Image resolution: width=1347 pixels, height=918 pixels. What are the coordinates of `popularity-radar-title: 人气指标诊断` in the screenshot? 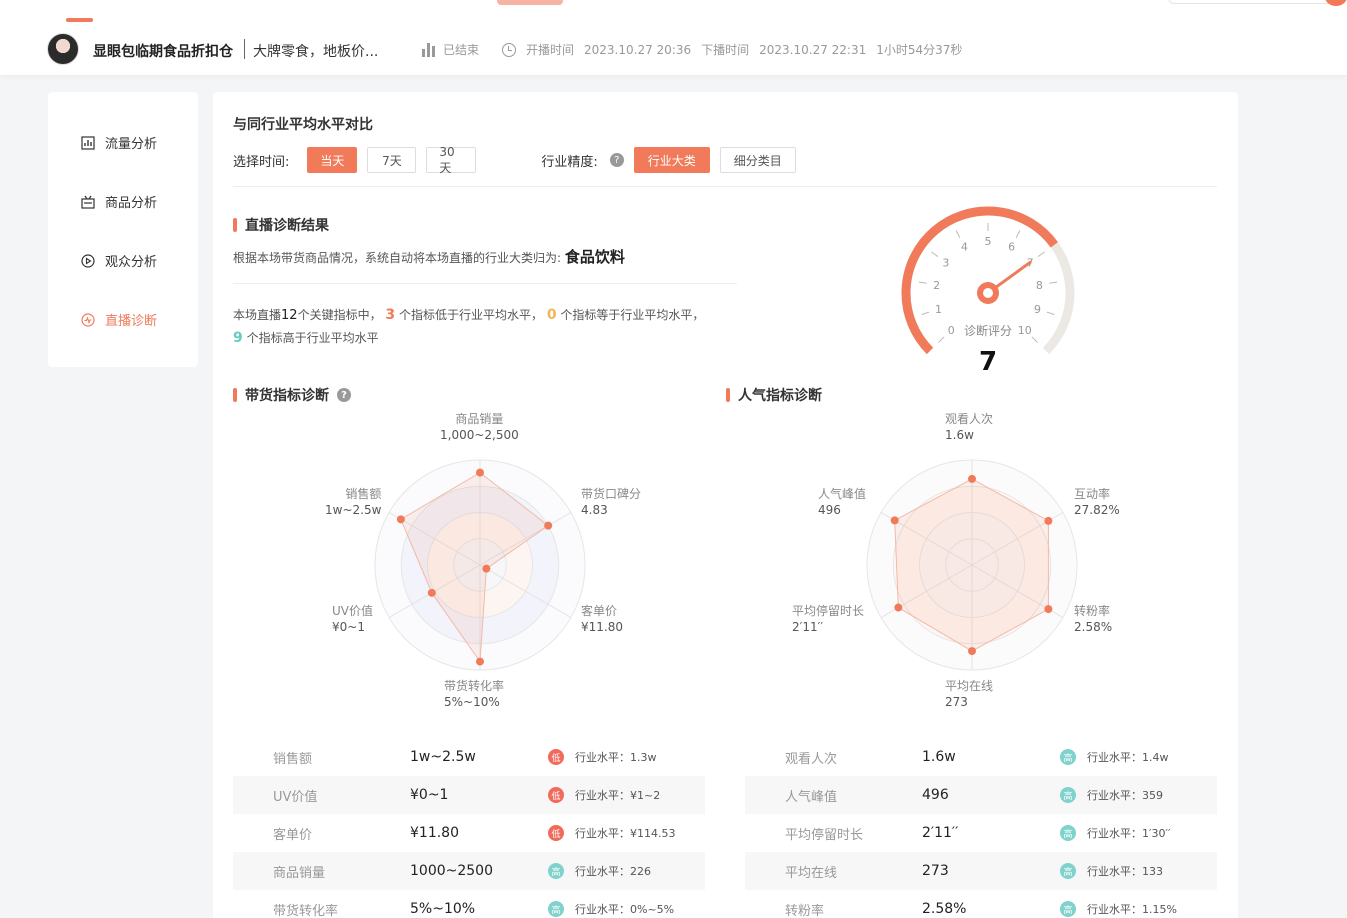 It's located at (780, 396).